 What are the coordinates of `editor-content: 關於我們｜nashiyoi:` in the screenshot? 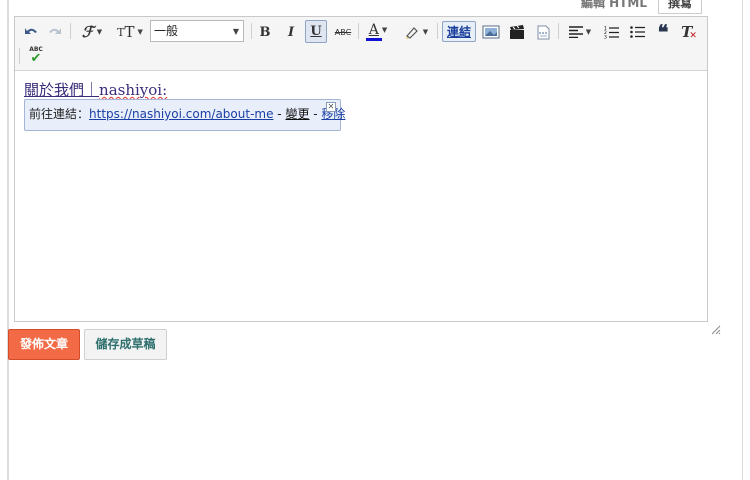 It's located at (95, 89).